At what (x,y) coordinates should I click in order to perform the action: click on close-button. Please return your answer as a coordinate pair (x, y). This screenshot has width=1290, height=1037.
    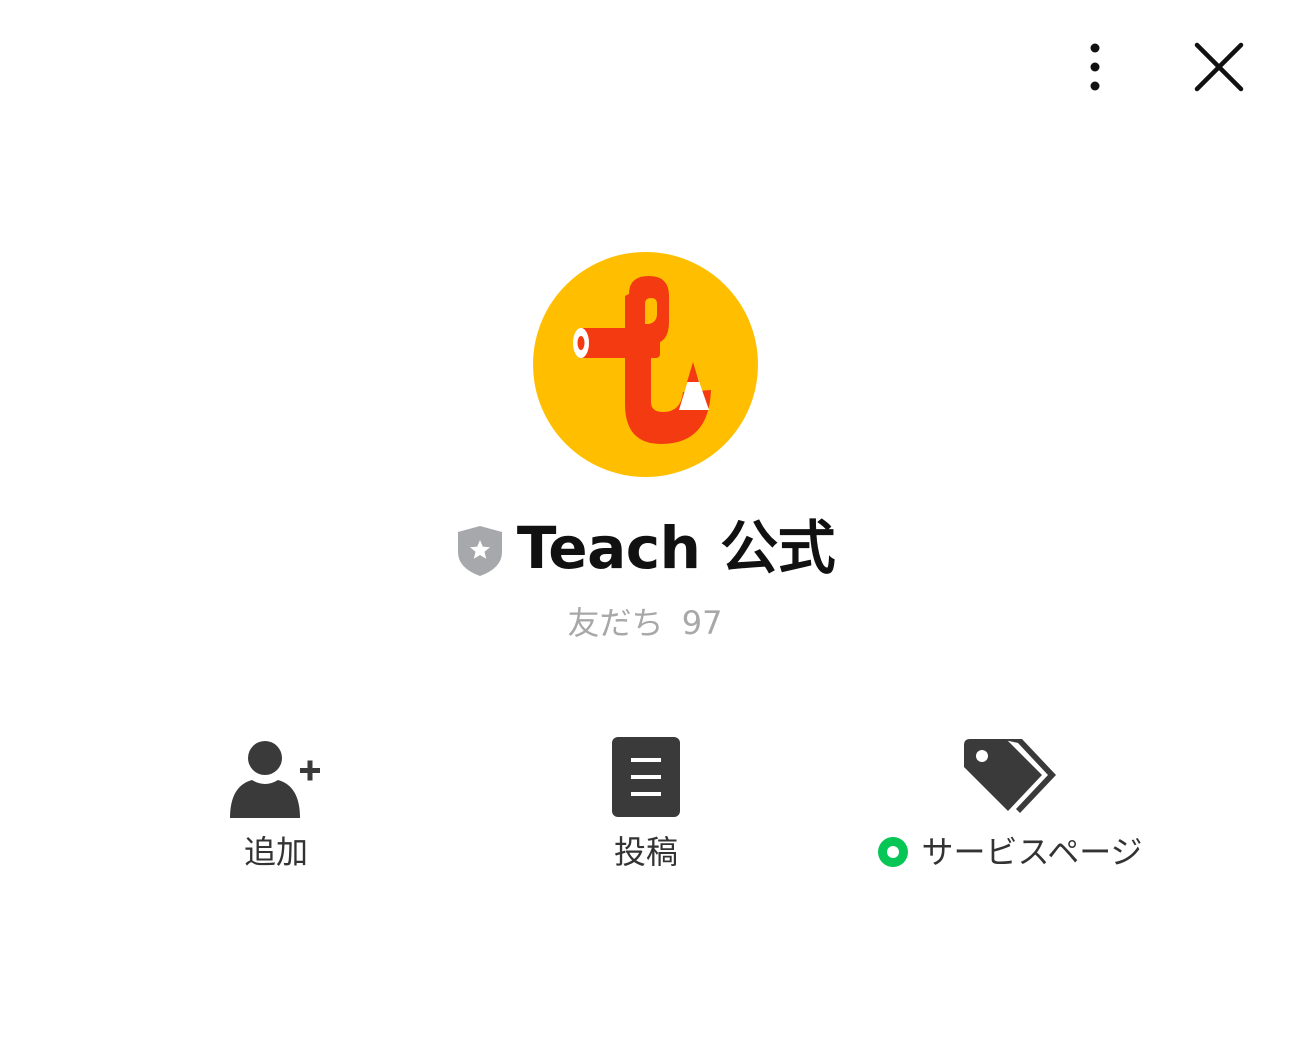
    Looking at the image, I should click on (1219, 67).